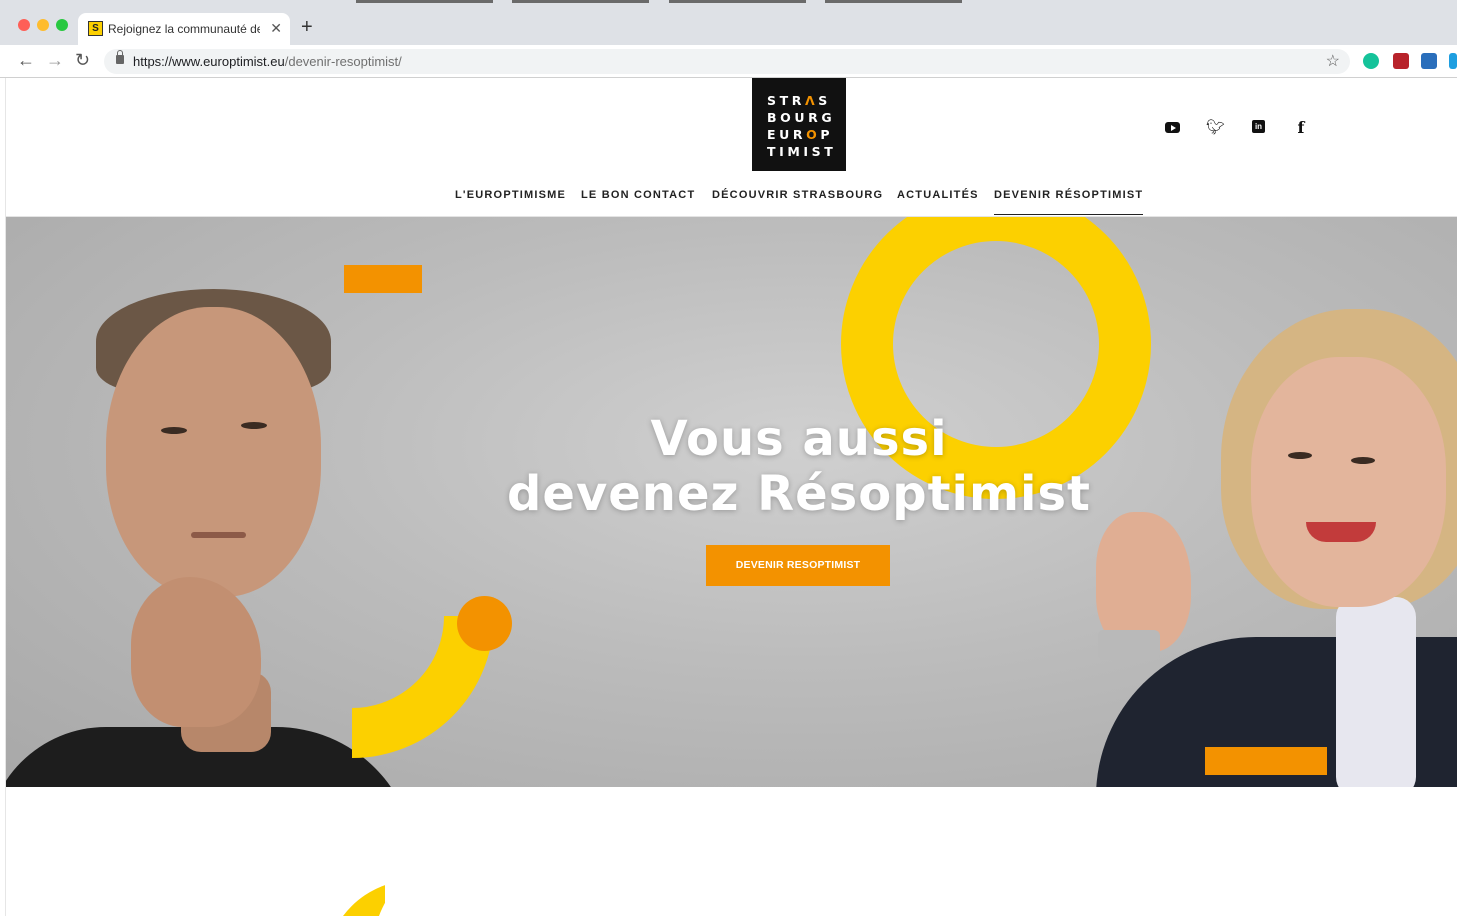 This screenshot has height=916, width=1457. What do you see at coordinates (801, 117) in the screenshot?
I see `logo-line: BOURG` at bounding box center [801, 117].